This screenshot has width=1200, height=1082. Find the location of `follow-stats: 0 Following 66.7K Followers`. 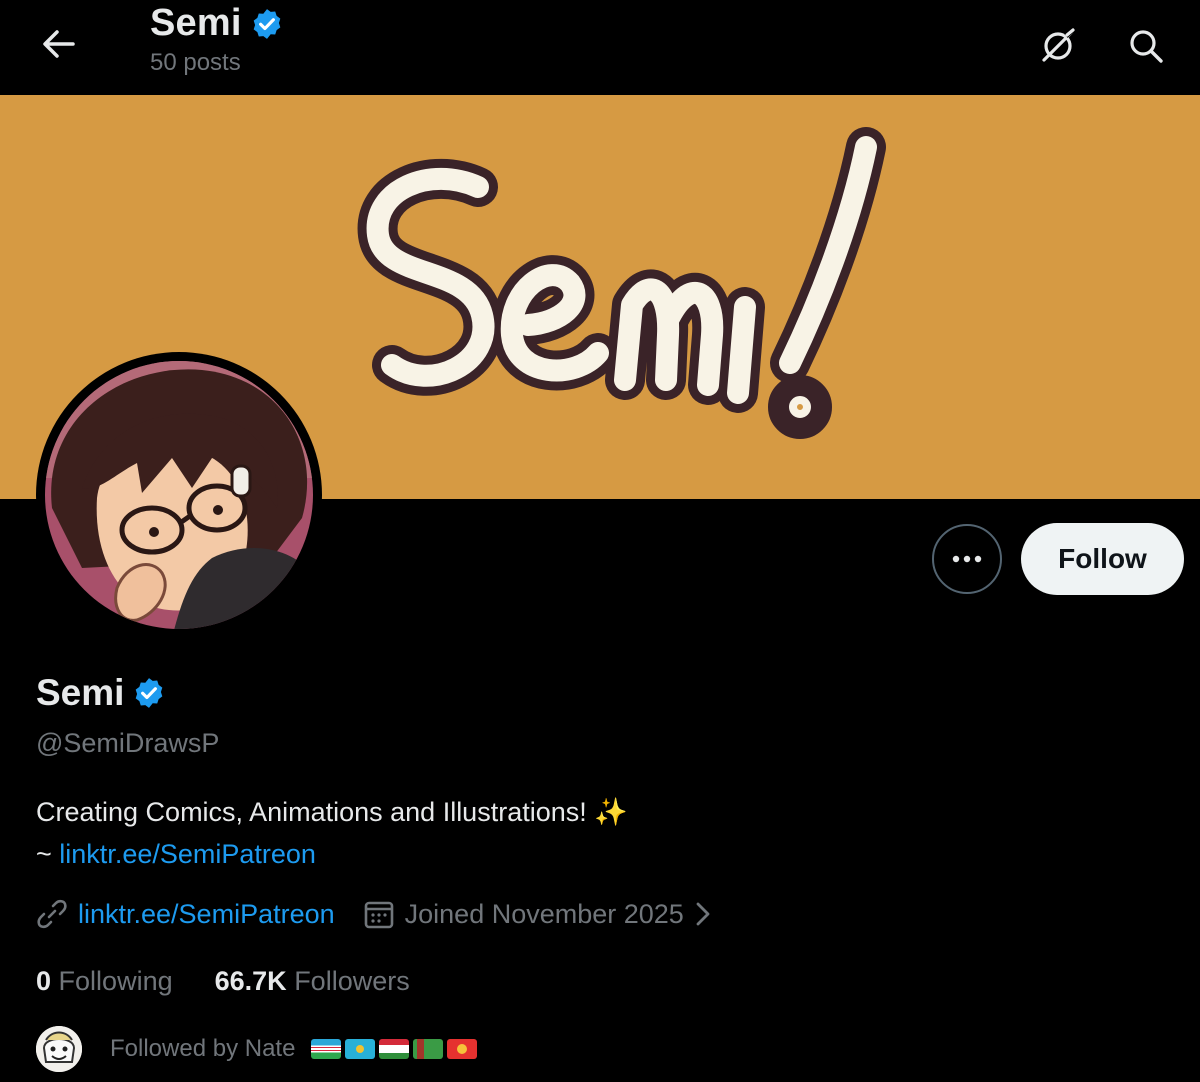

follow-stats: 0 Following 66.7K Followers is located at coordinates (223, 981).